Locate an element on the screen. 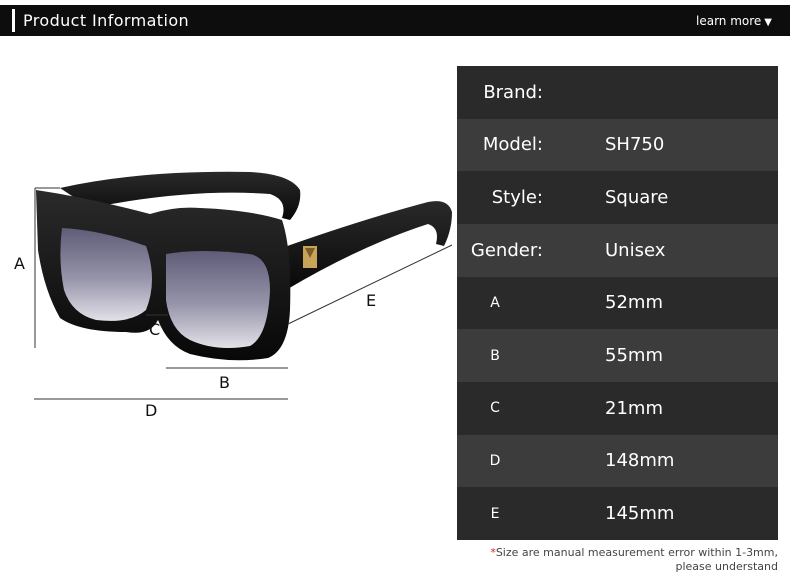 This screenshot has height=586, width=790. learn-more-link: learn more ▼ is located at coordinates (734, 22).